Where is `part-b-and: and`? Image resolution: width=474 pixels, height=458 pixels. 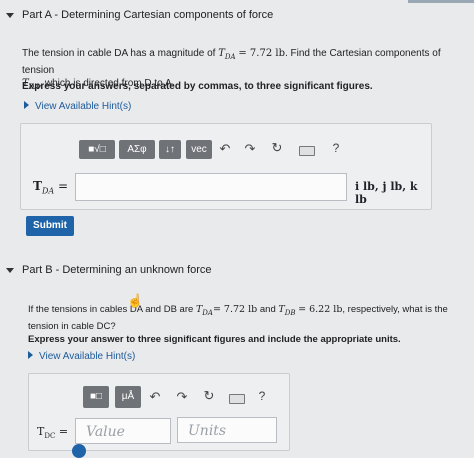
part-b-and: and is located at coordinates (268, 309).